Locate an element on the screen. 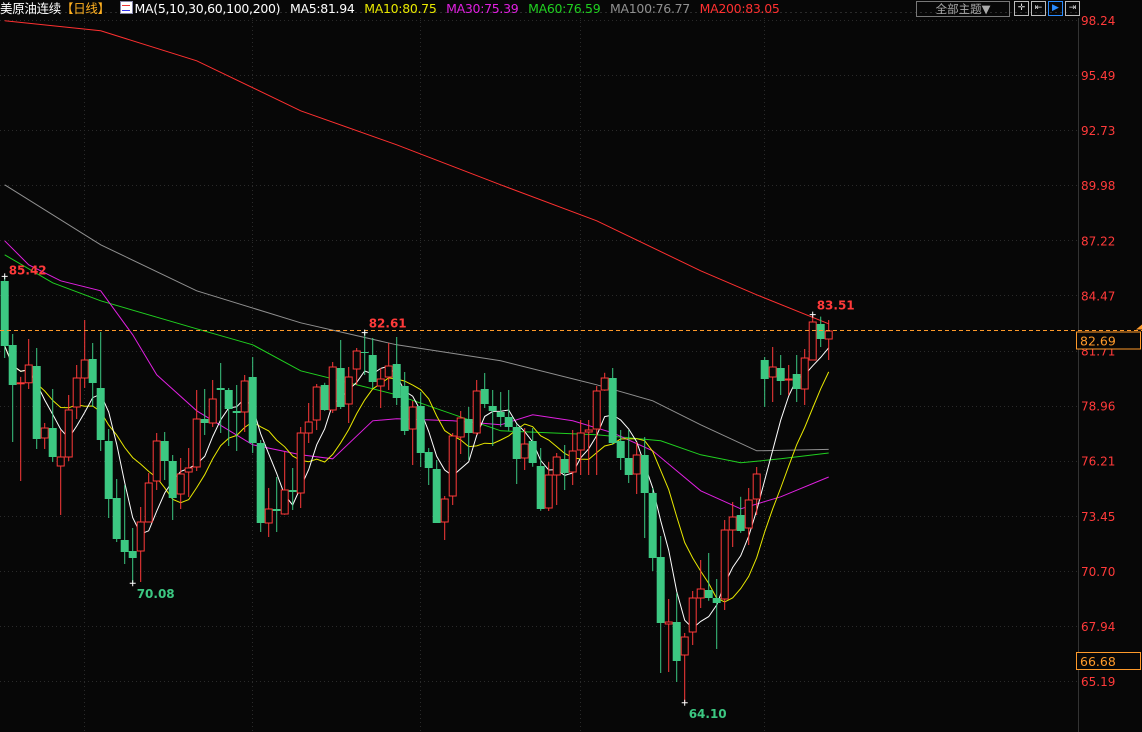 The height and width of the screenshot is (732, 1142). high-price-annotation: 82.61 is located at coordinates (388, 324).